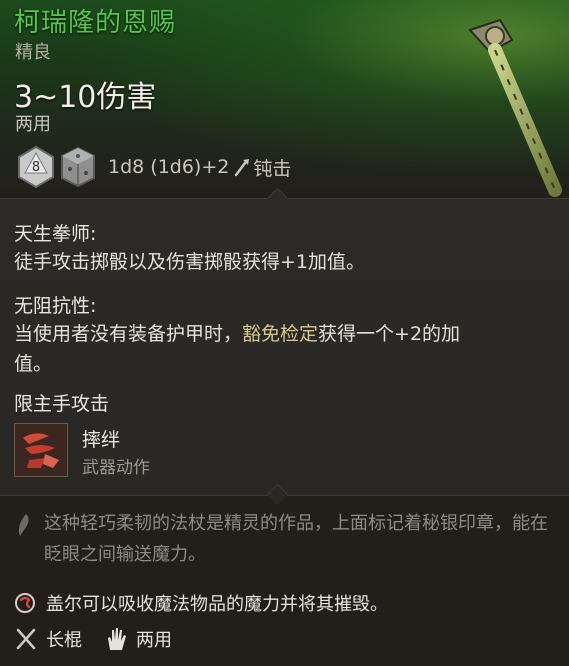 This screenshot has width=569, height=666. Describe the element at coordinates (280, 334) in the screenshot. I see `saving-throw-link: 豁免检定` at that location.